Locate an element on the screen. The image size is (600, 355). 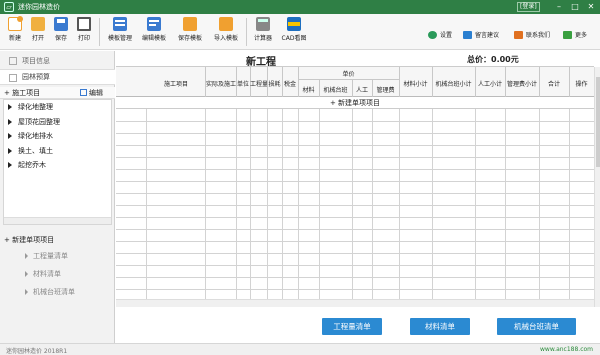
col-material-subtotal: 材料小计 is located at coordinates (415, 84).